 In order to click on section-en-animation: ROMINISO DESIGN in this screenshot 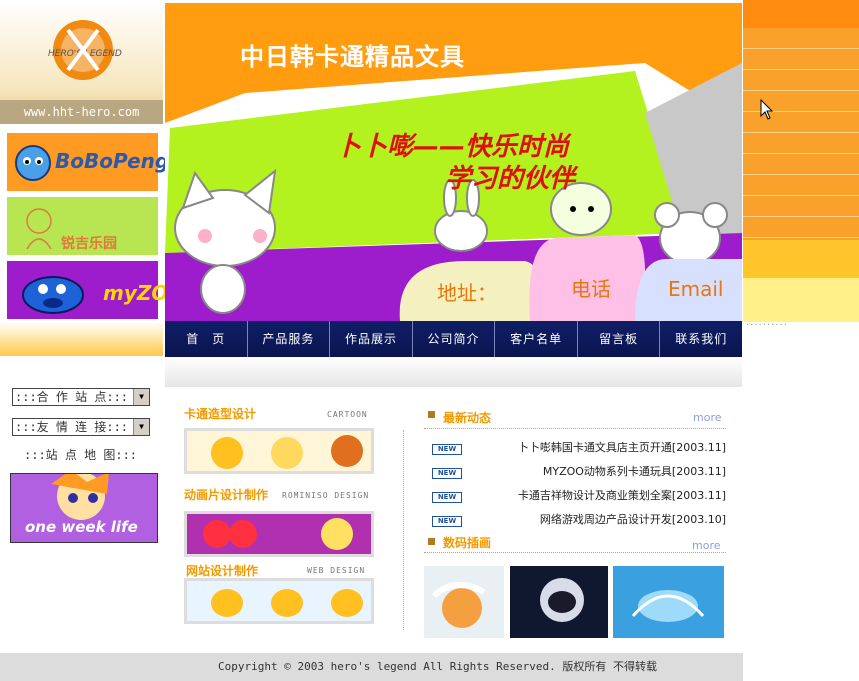, I will do `click(326, 495)`.